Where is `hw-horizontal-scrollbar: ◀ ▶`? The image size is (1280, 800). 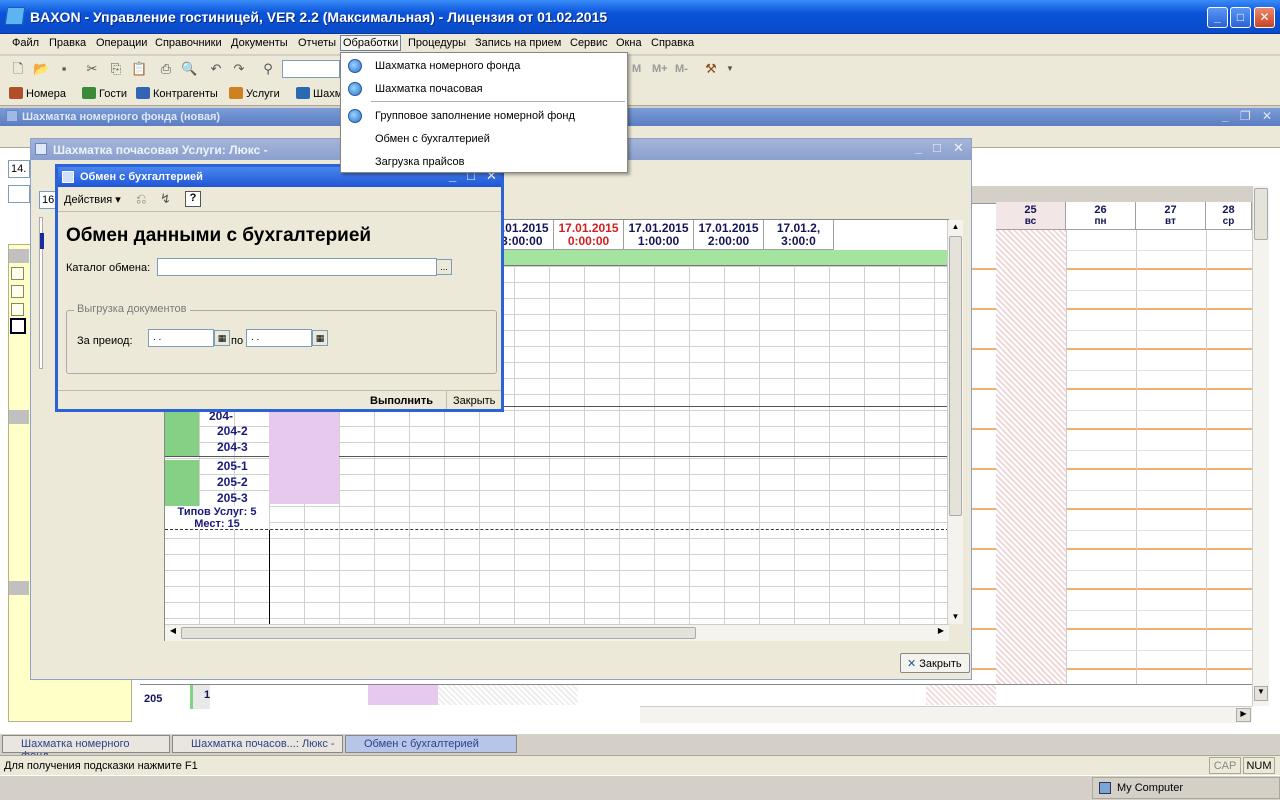 hw-horizontal-scrollbar: ◀ ▶ is located at coordinates (557, 632).